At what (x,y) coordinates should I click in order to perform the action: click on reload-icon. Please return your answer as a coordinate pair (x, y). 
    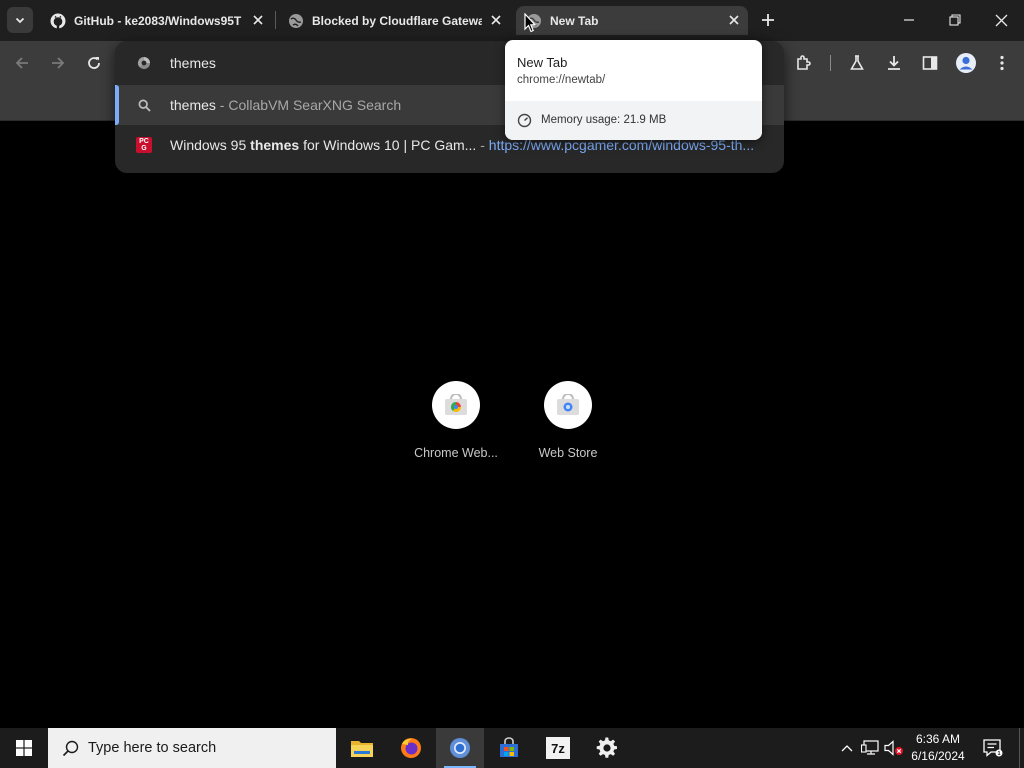
    Looking at the image, I should click on (94, 63).